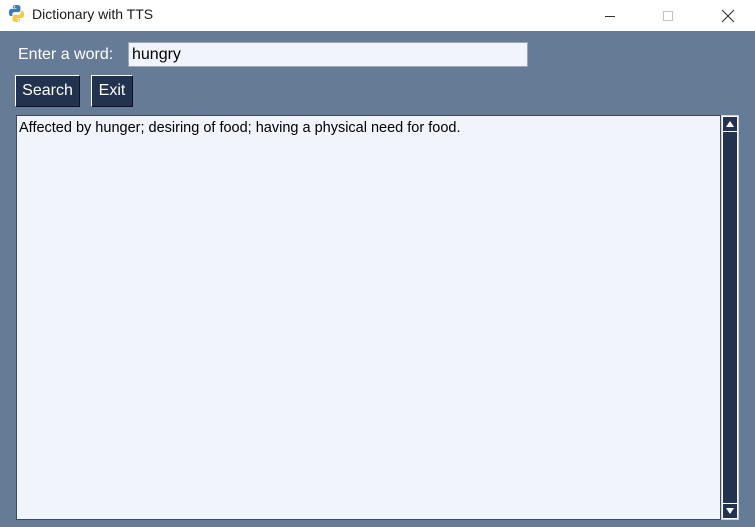 The image size is (755, 527). I want to click on word-input, so click(328, 54).